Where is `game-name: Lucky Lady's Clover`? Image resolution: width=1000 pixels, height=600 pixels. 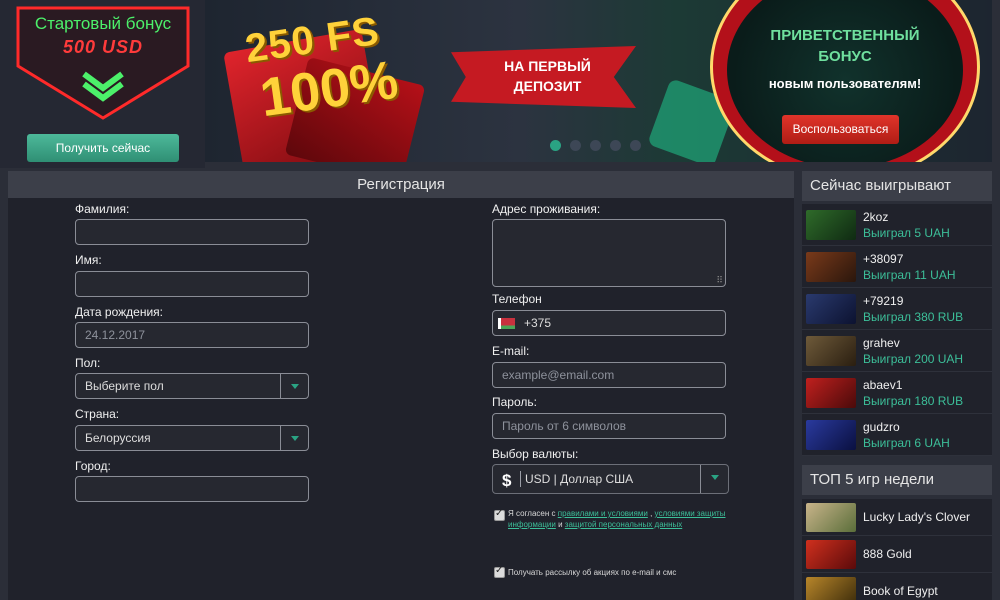
game-name: Lucky Lady's Clover is located at coordinates (917, 517).